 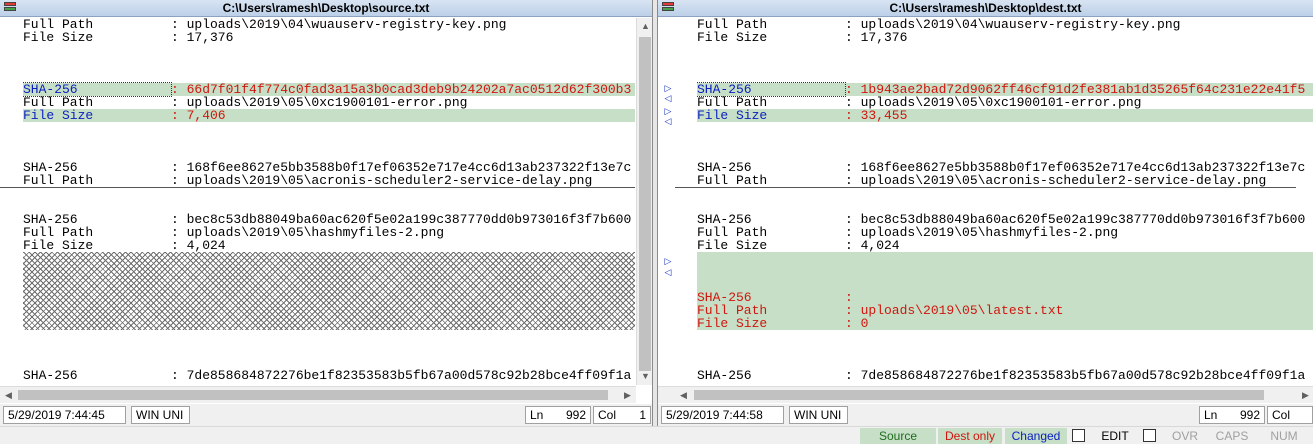 I want to click on text-line: File Size : 0, so click(x=1005, y=323).